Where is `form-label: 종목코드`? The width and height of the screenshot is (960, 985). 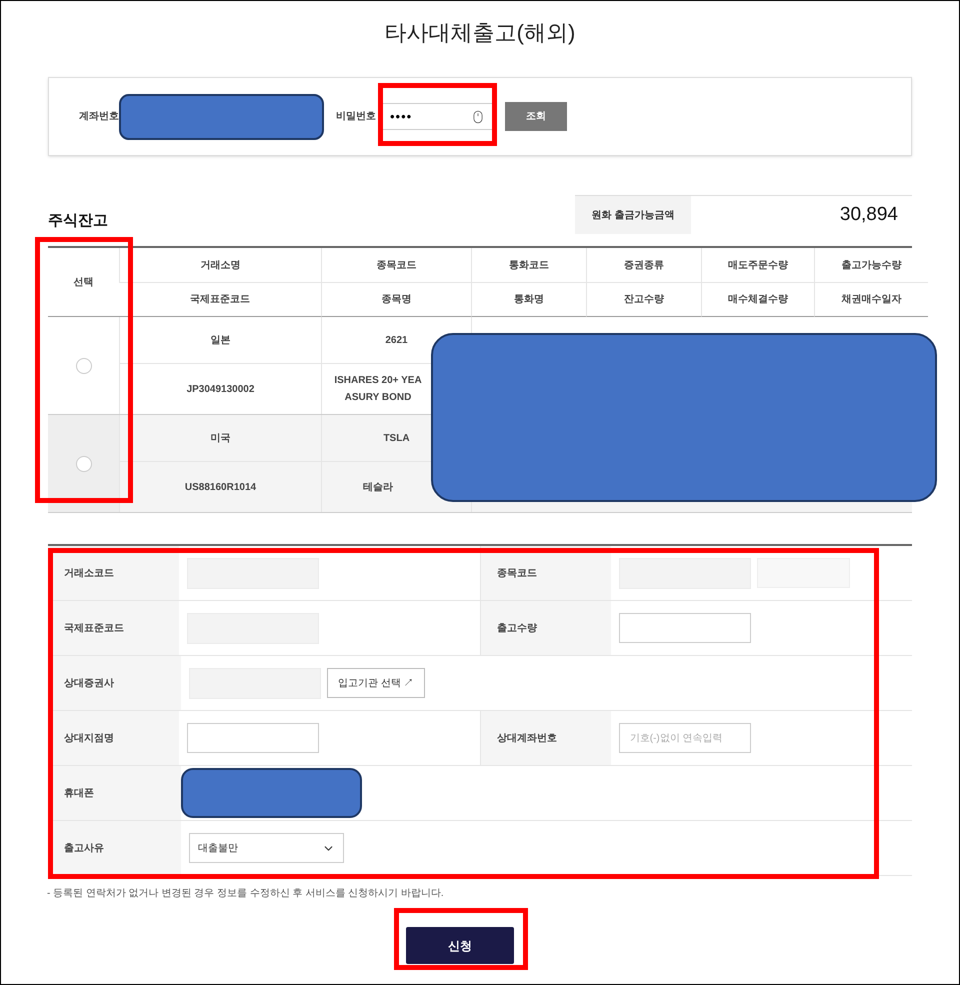
form-label: 종목코드 is located at coordinates (545, 573).